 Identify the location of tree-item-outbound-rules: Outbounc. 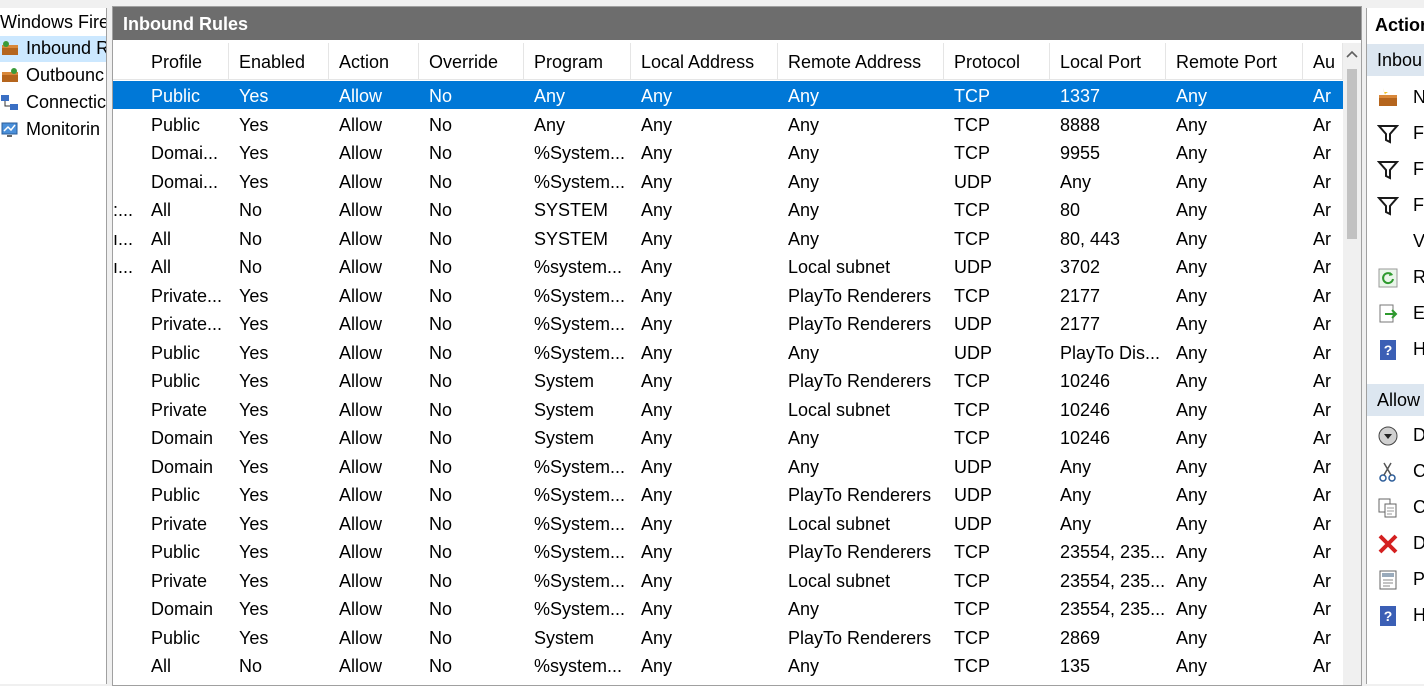
(53, 76).